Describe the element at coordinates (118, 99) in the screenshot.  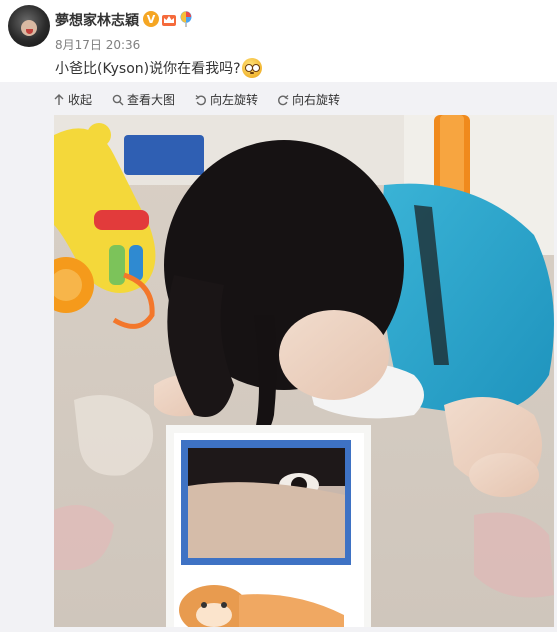
I see `magnifier-icon` at that location.